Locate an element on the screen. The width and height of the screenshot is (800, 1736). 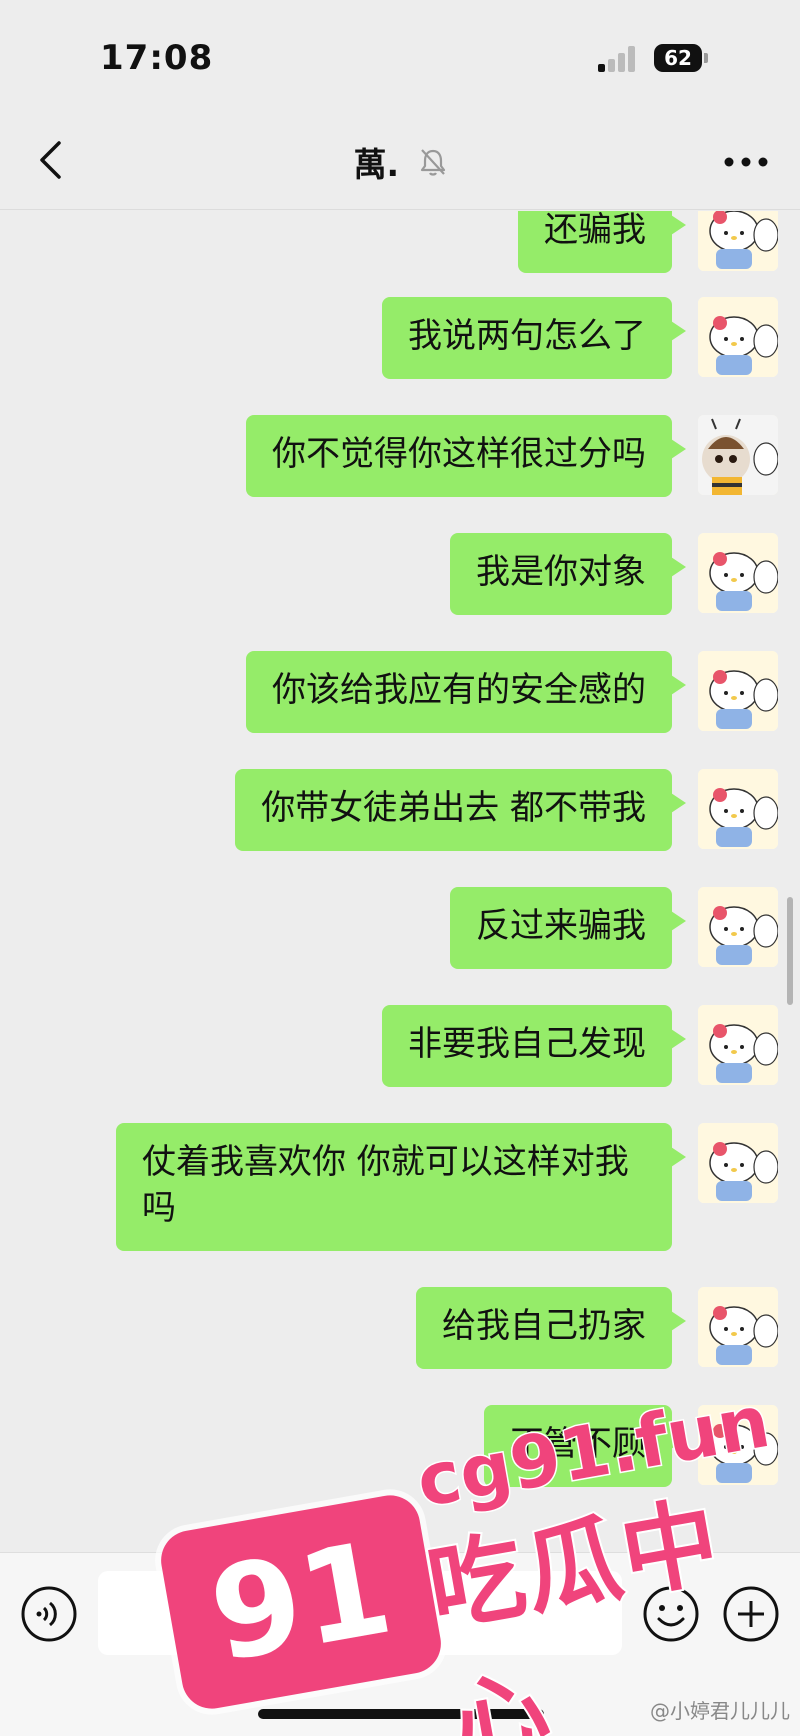
battery-indicator: 62 is located at coordinates (678, 58).